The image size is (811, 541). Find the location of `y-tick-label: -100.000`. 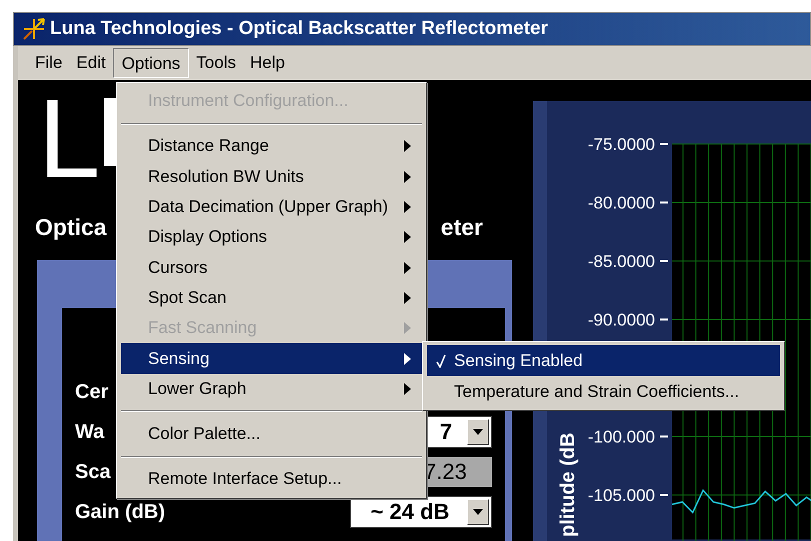

y-tick-label: -100.000 is located at coordinates (621, 437).